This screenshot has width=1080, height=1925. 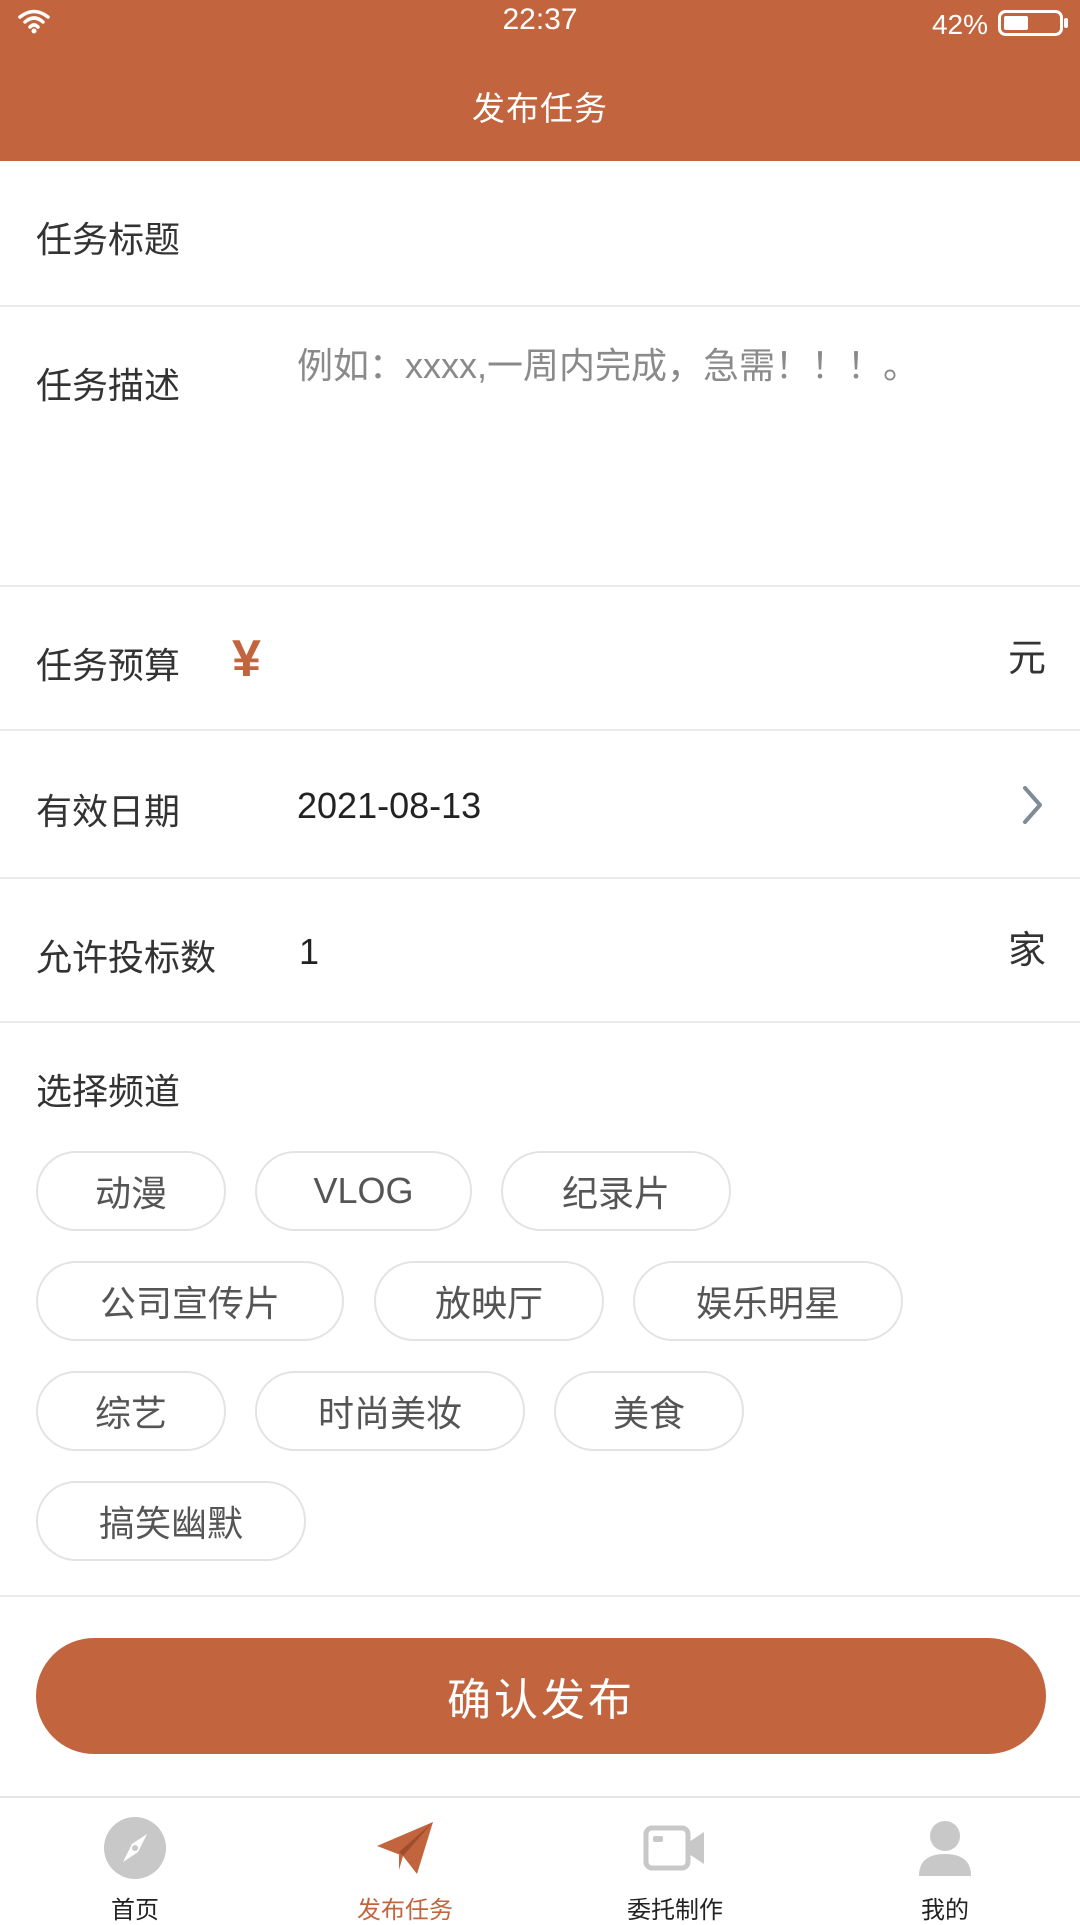 What do you see at coordinates (665, 234) in the screenshot?
I see `task-title-input` at bounding box center [665, 234].